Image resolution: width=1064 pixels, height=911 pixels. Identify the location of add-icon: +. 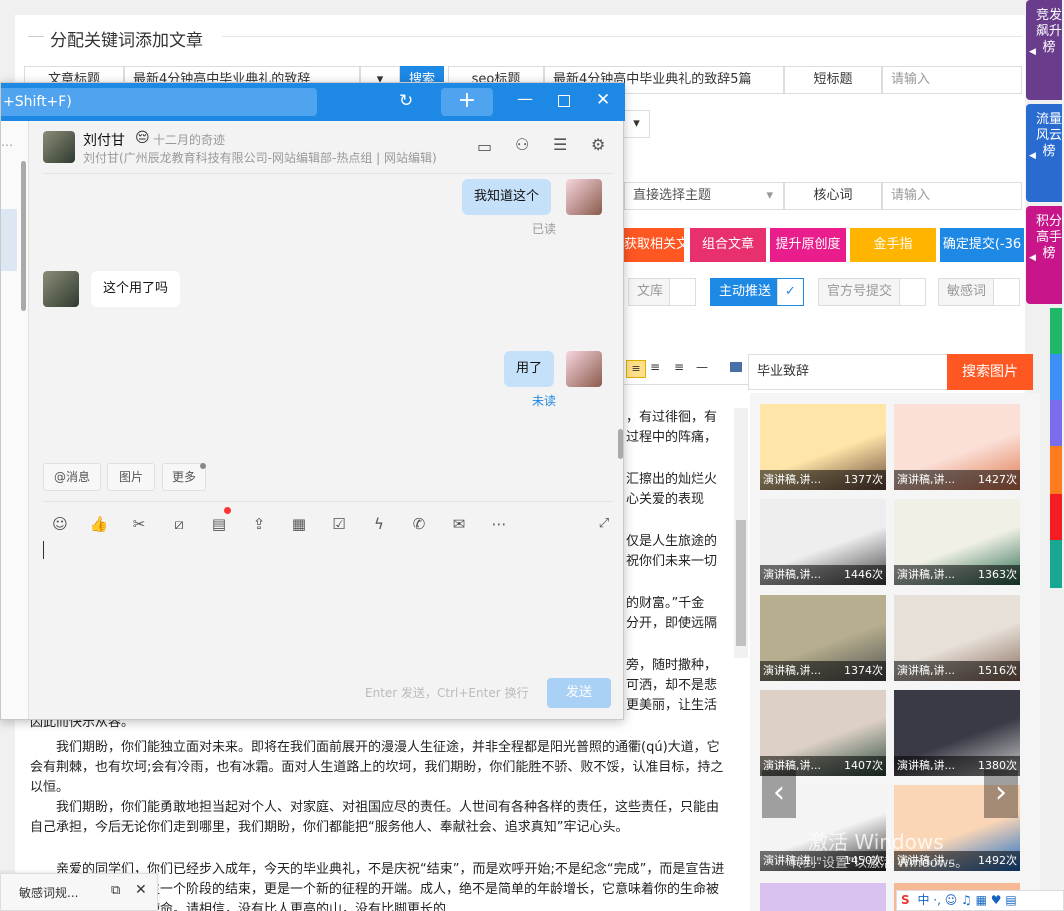
(467, 102).